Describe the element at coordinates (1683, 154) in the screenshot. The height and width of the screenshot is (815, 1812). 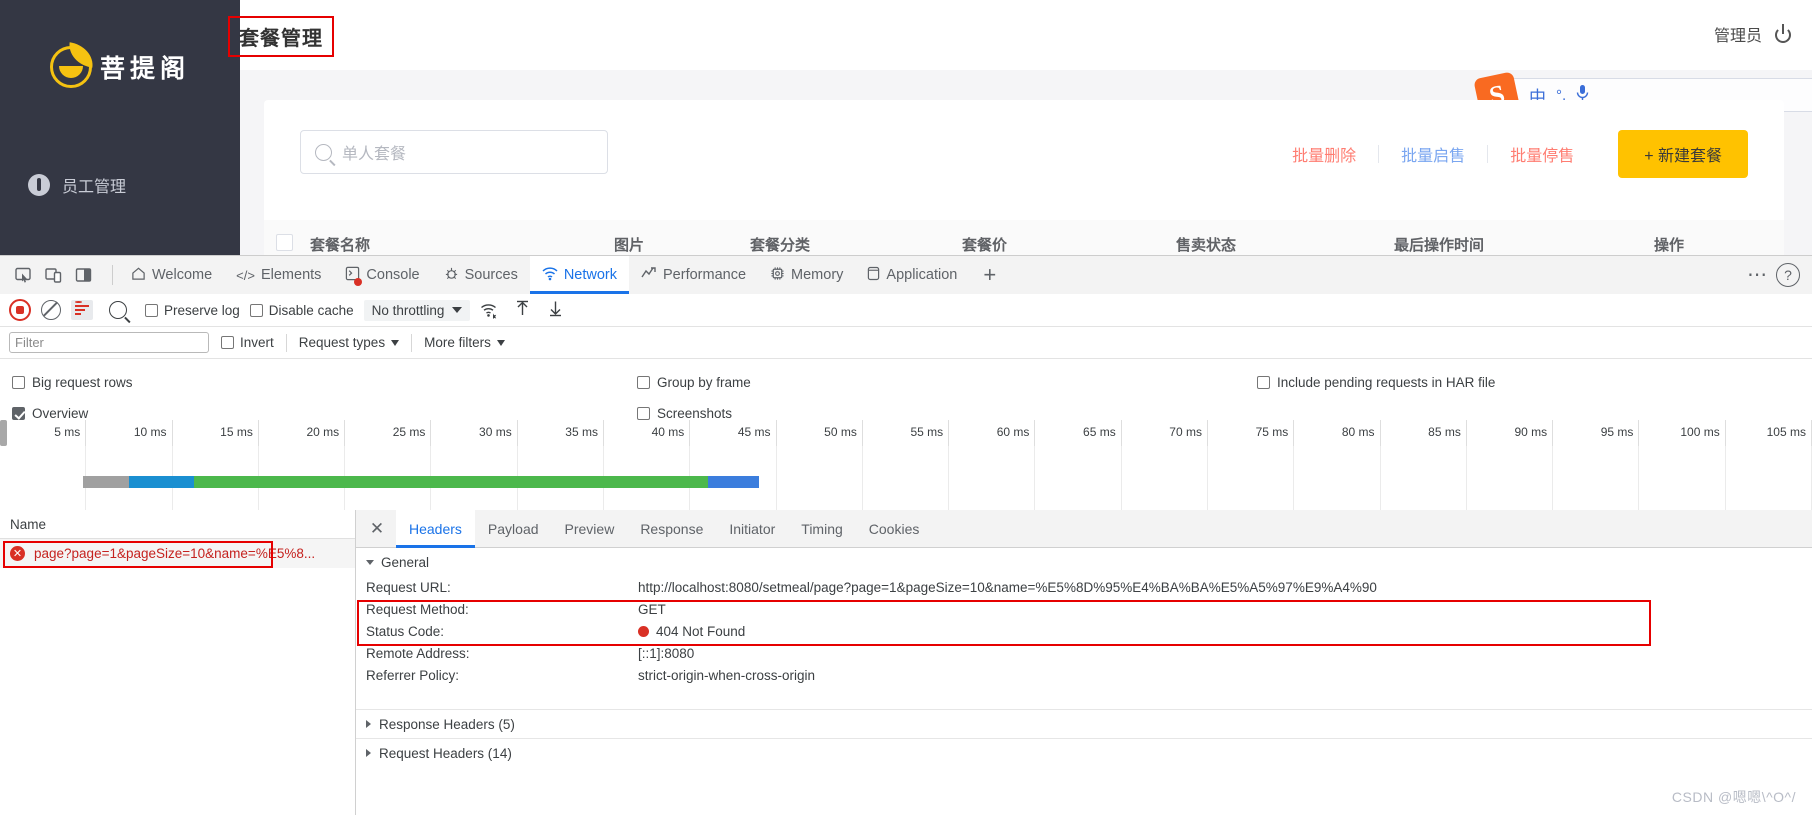
I see `new-setmeal-button: + 新建套餐` at that location.